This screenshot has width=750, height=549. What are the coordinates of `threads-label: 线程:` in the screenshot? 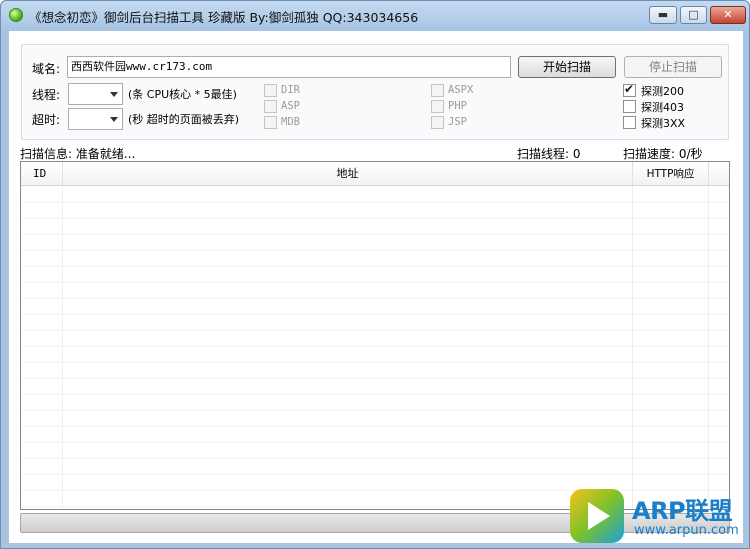 It's located at (46, 95).